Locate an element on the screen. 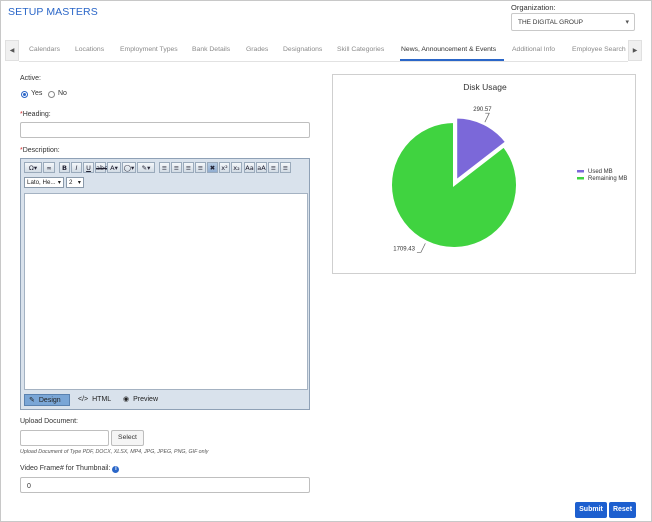 This screenshot has height=522, width=652. tab-scroll-left-button: ◀ is located at coordinates (12, 50).